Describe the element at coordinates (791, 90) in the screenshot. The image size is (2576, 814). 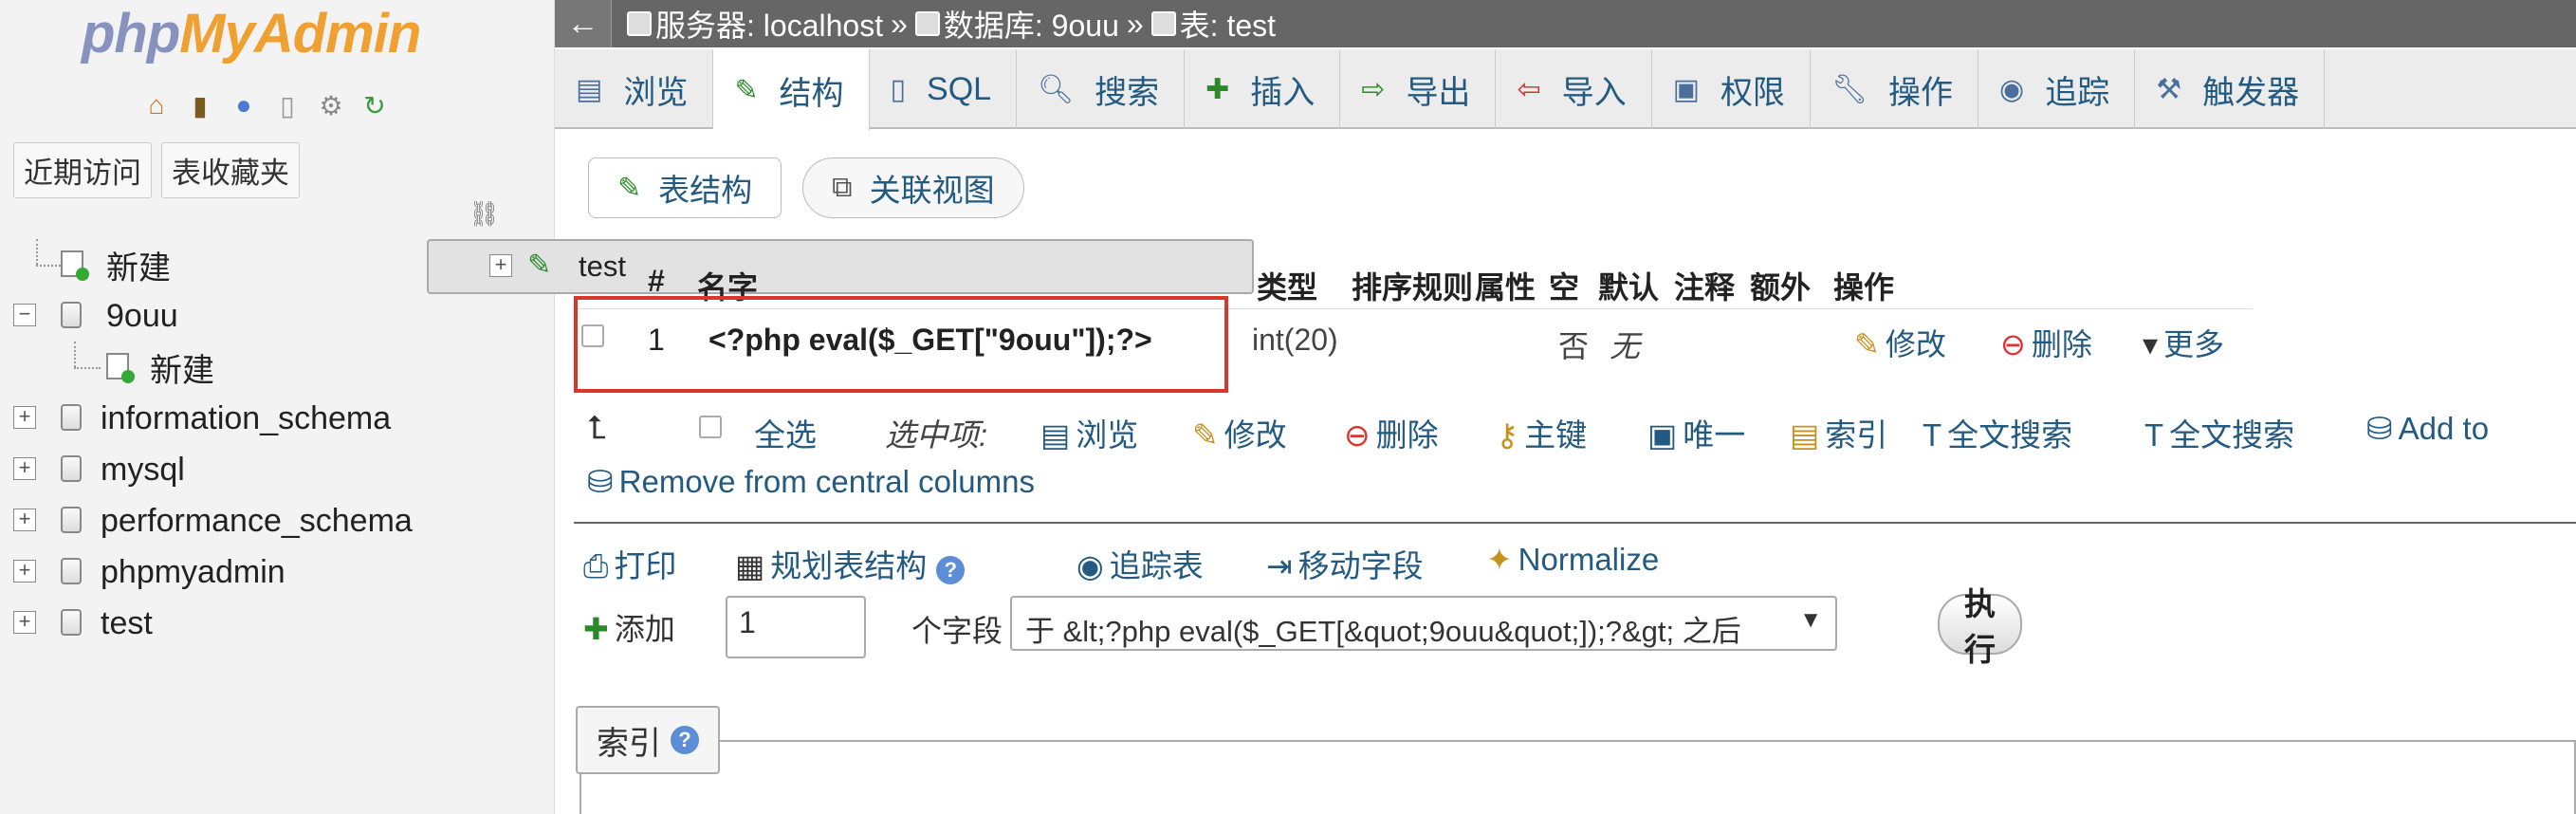
I see `tab-structure: ✎ 结构` at that location.